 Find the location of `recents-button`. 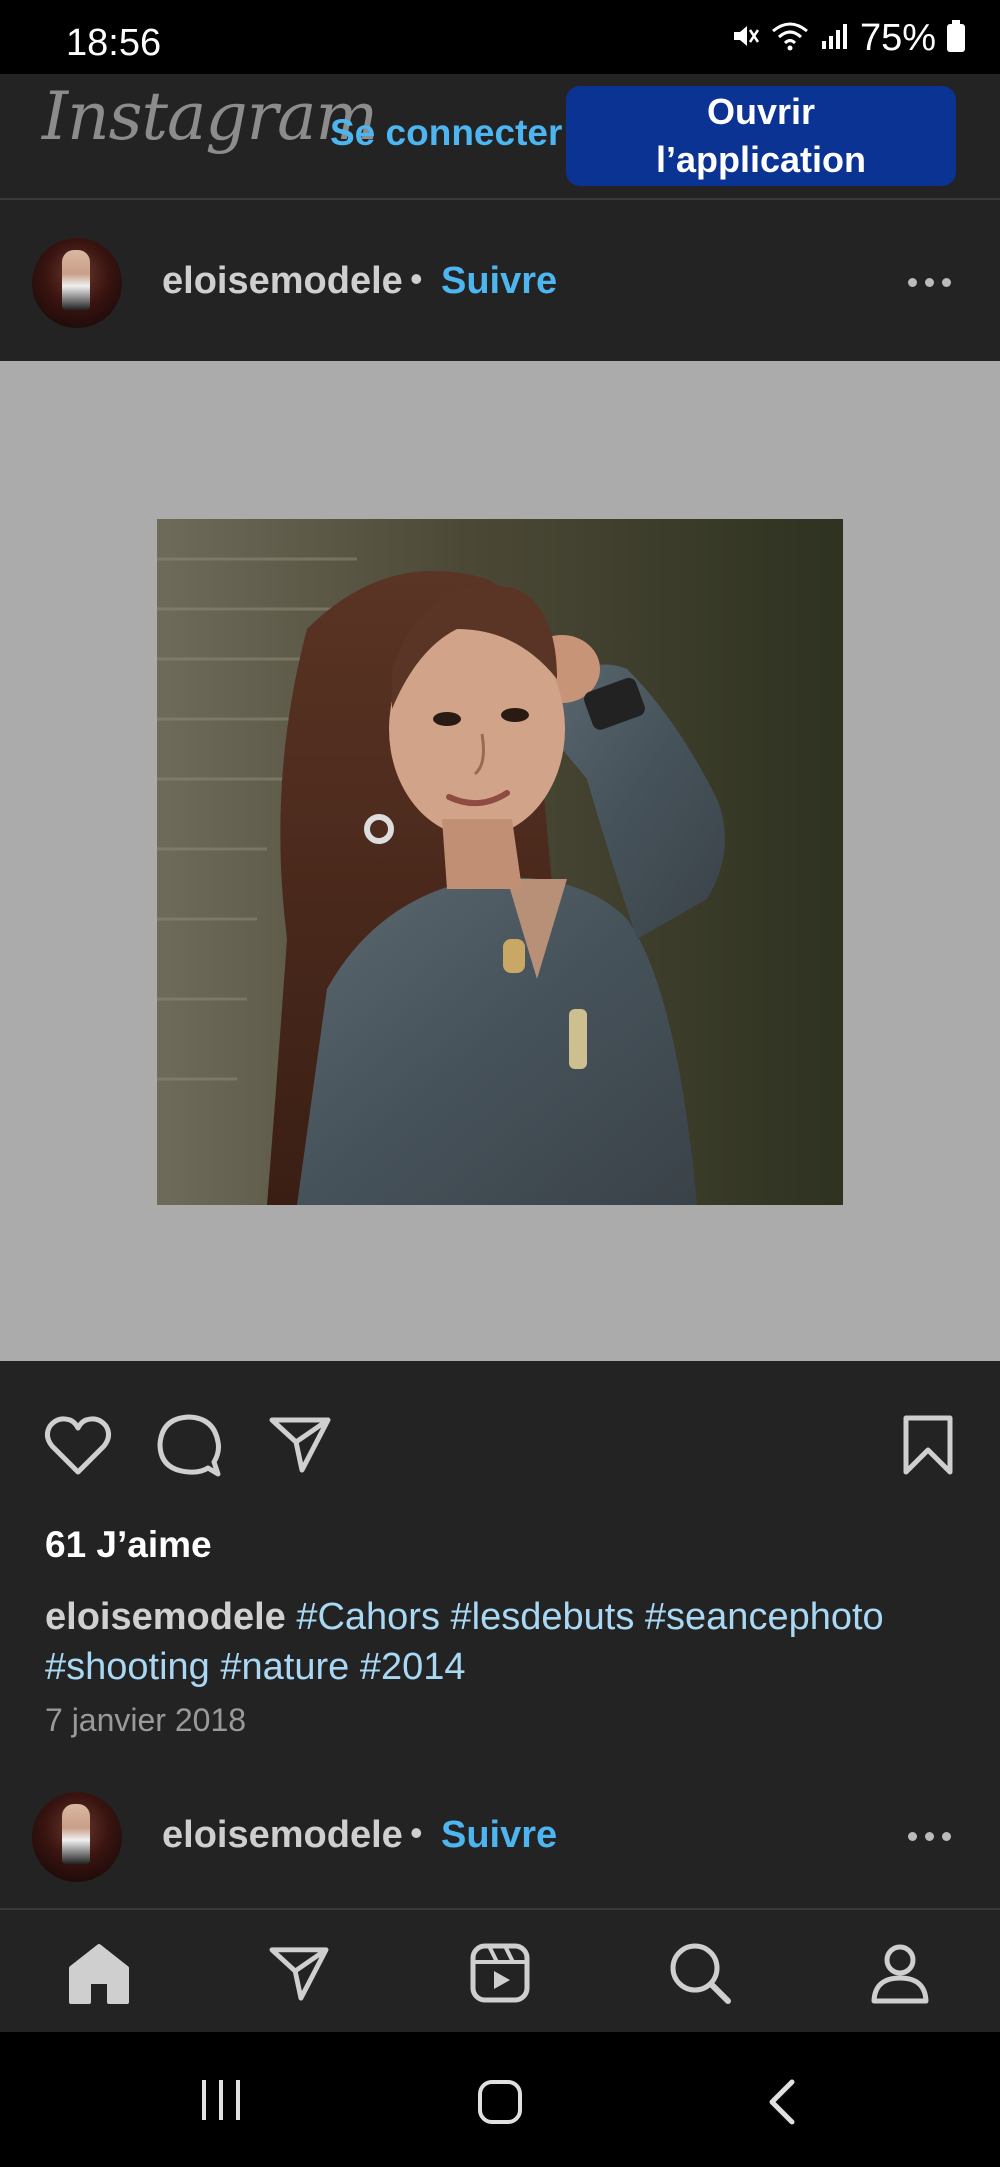

recents-button is located at coordinates (221, 2102).